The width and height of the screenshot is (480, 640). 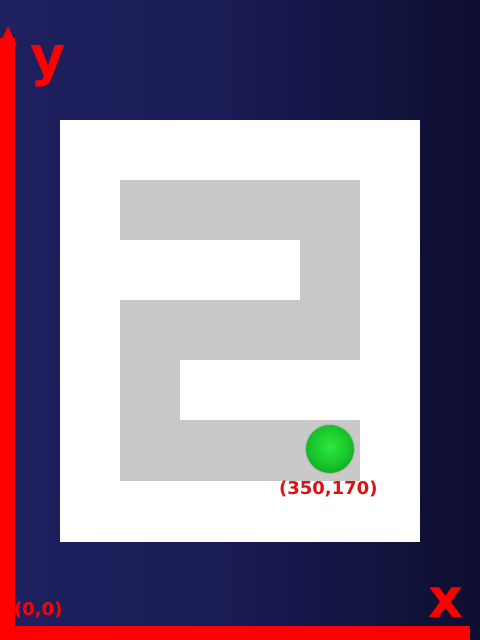 What do you see at coordinates (7, 339) in the screenshot?
I see `y-axis-line` at bounding box center [7, 339].